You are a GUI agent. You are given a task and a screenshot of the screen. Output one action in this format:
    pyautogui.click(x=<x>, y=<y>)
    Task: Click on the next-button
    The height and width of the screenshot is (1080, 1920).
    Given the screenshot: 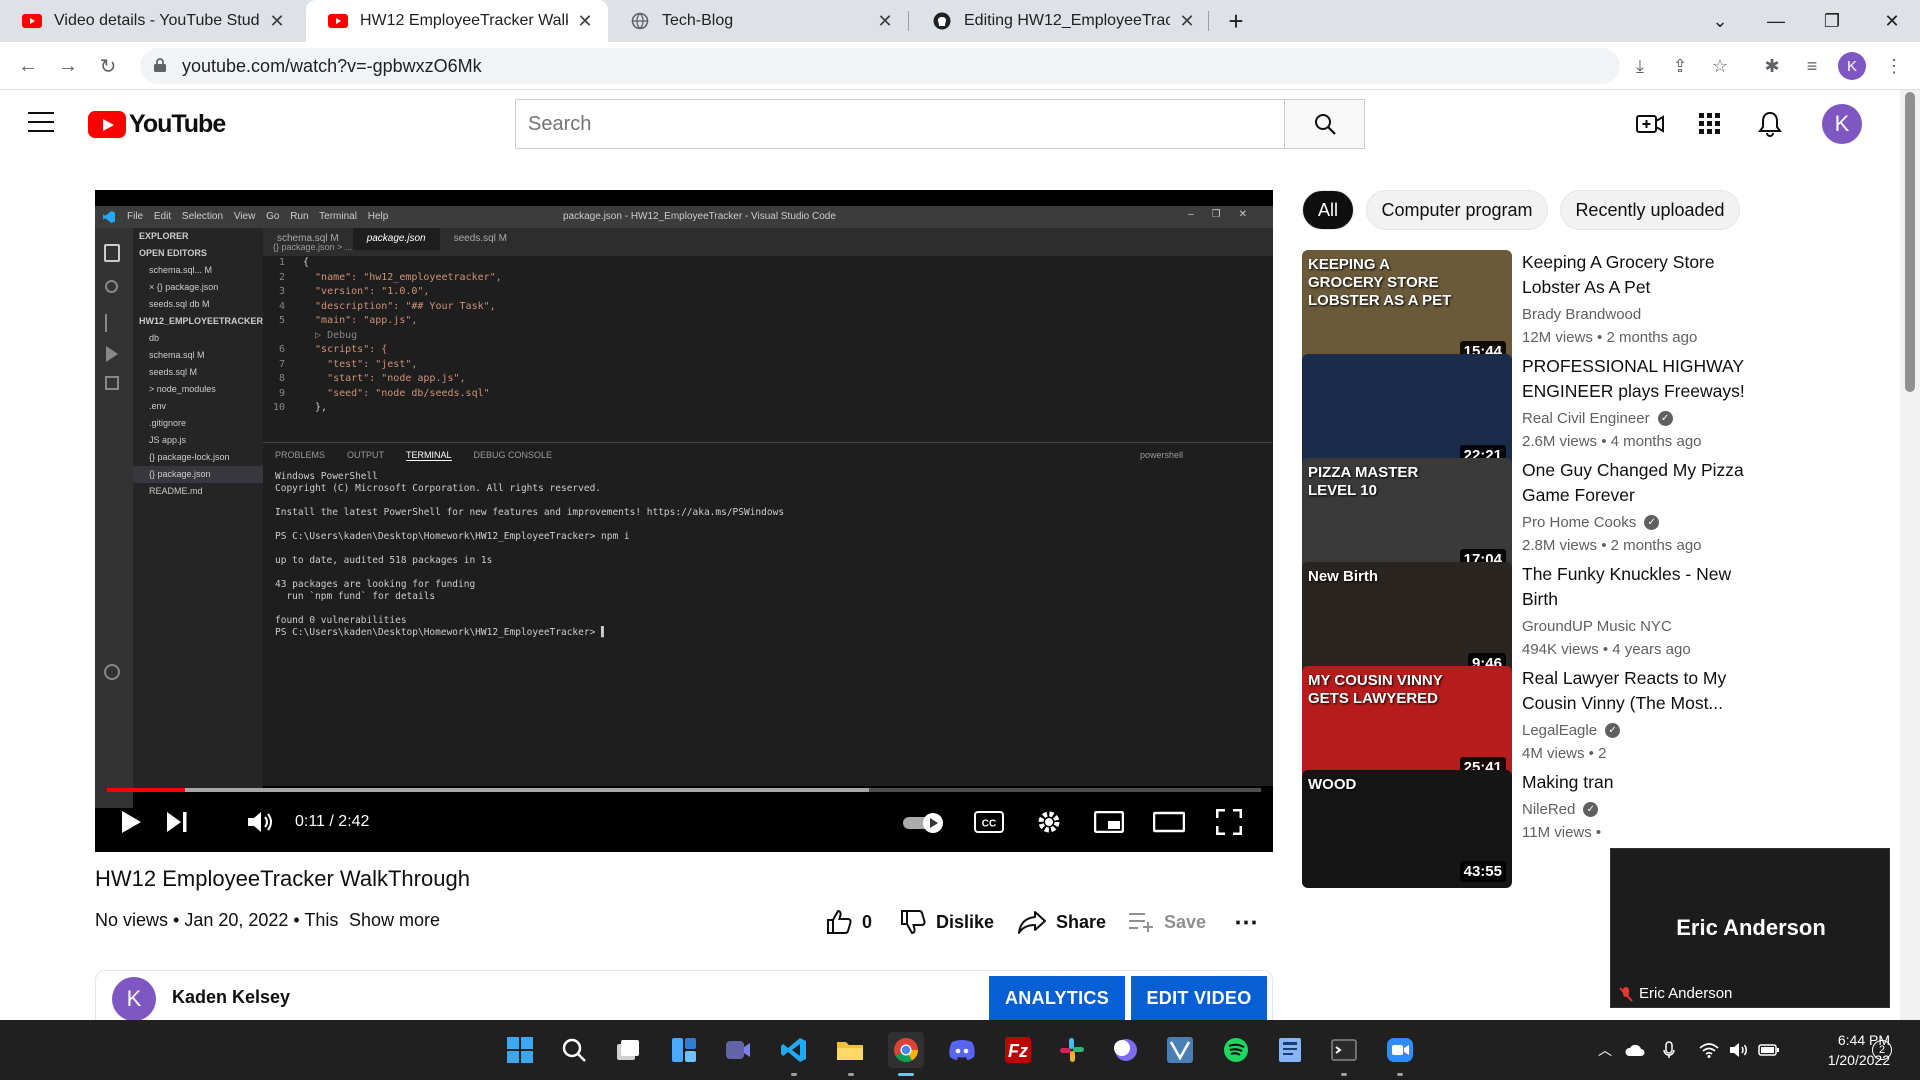 What is the action you would take?
    pyautogui.click(x=177, y=822)
    